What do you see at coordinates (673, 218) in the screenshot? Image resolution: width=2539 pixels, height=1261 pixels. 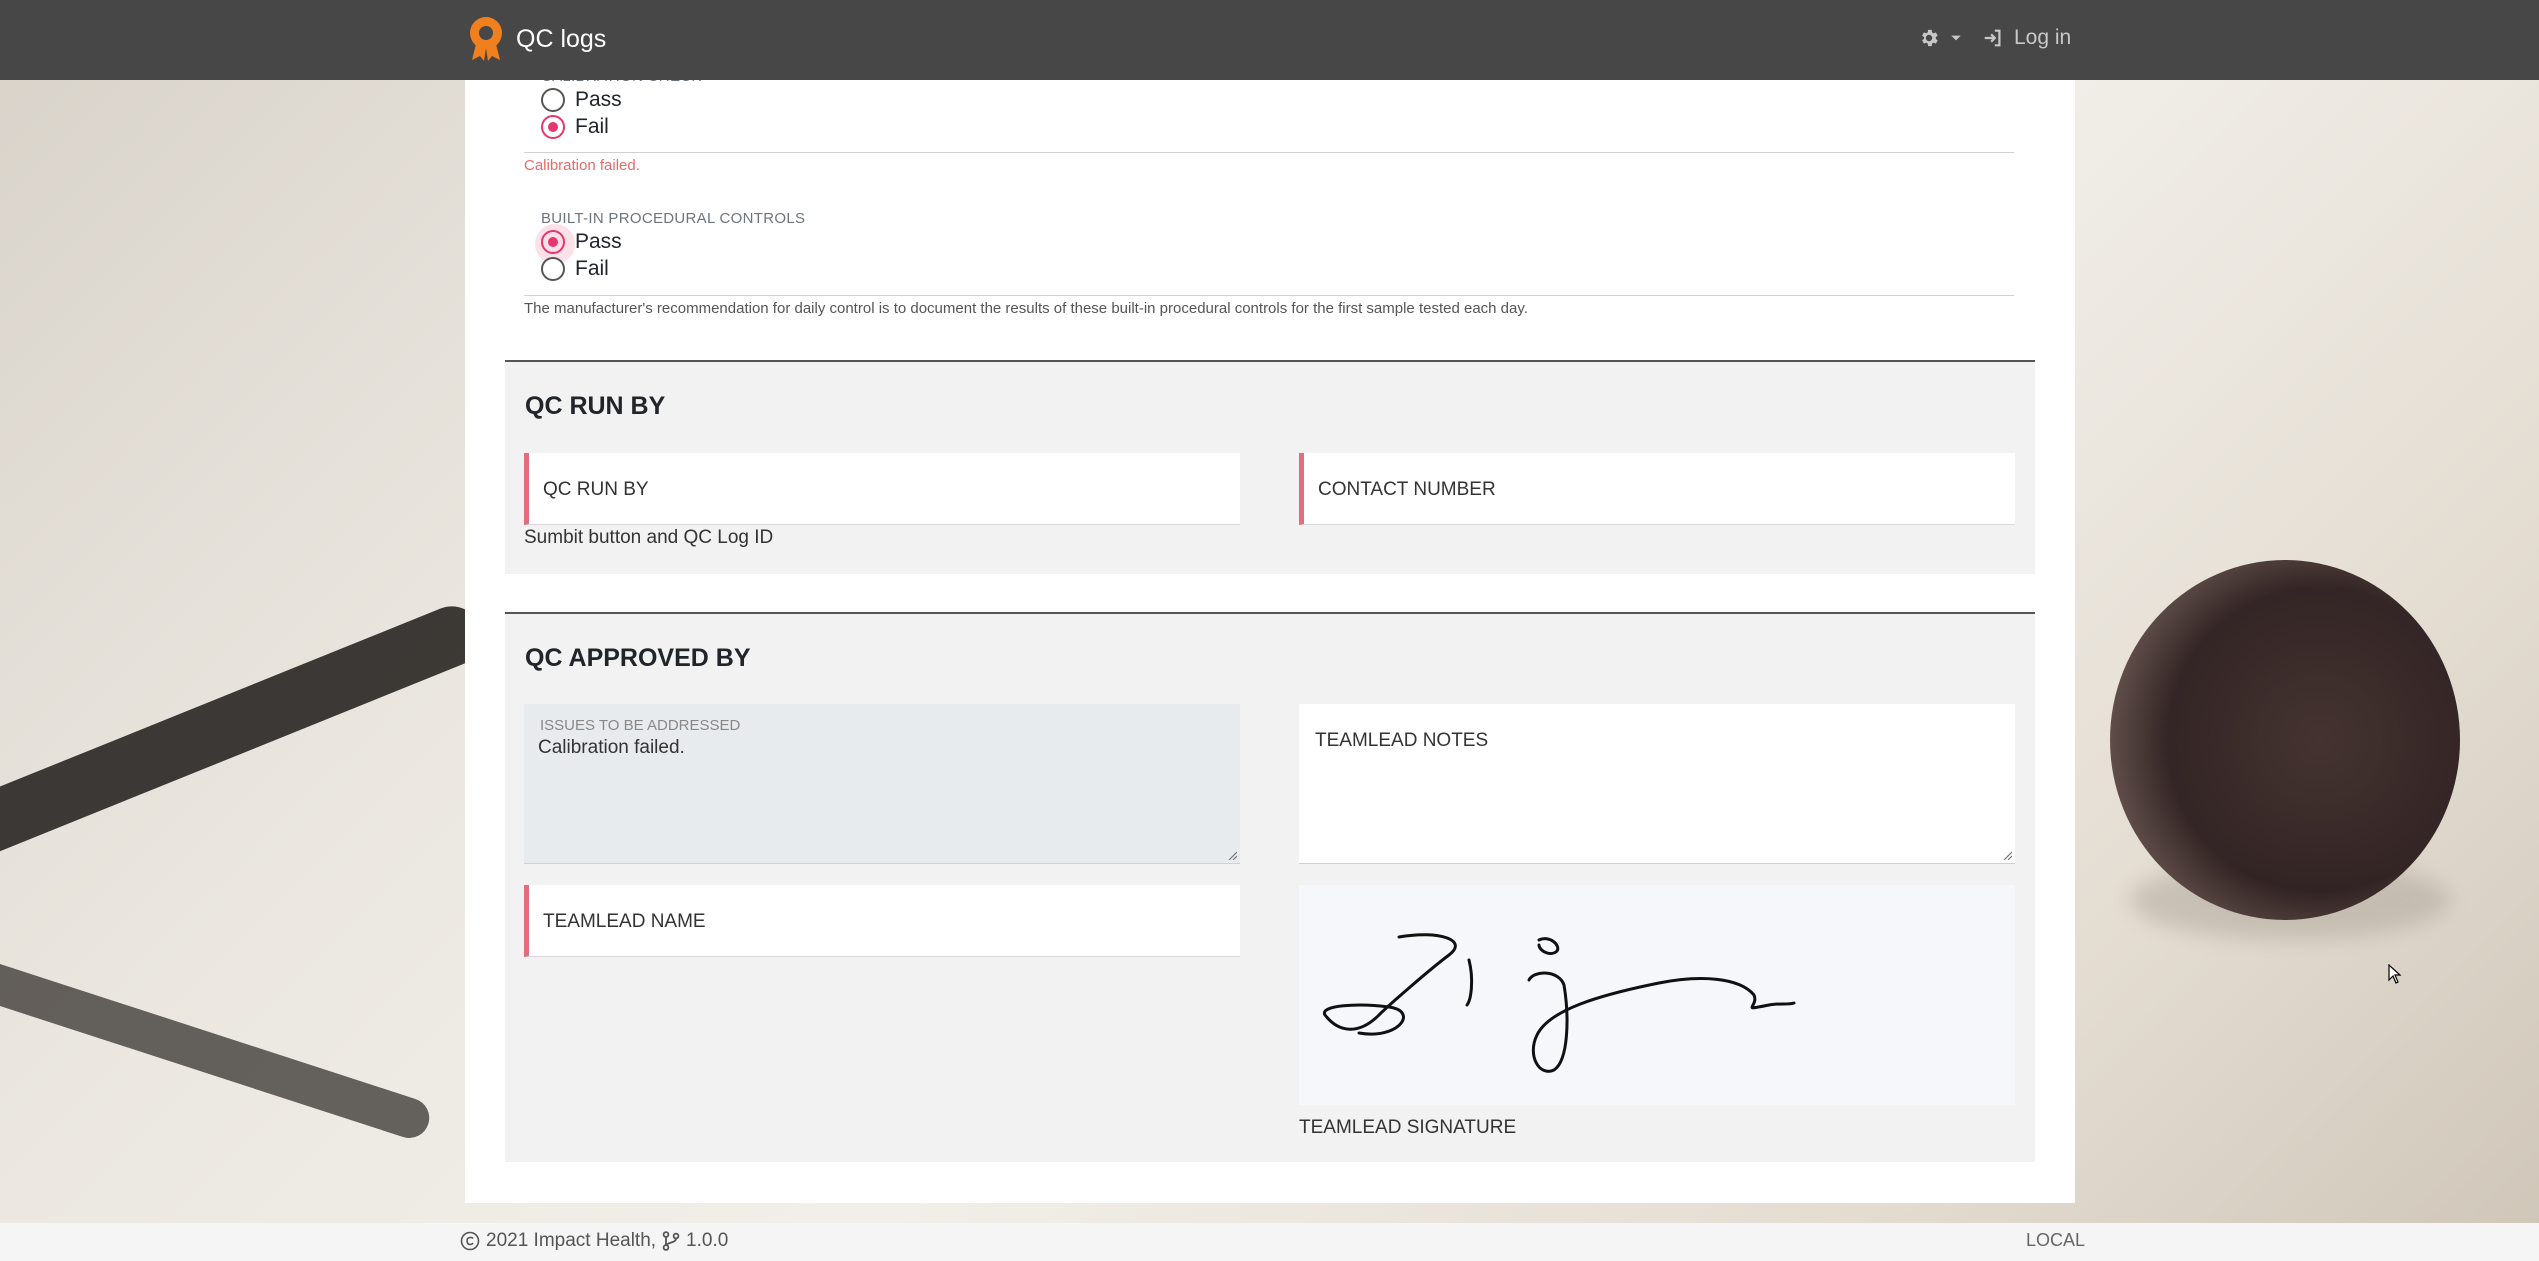 I see `procedural-label: BUILT-IN PROCEDURAL CONTROLS` at bounding box center [673, 218].